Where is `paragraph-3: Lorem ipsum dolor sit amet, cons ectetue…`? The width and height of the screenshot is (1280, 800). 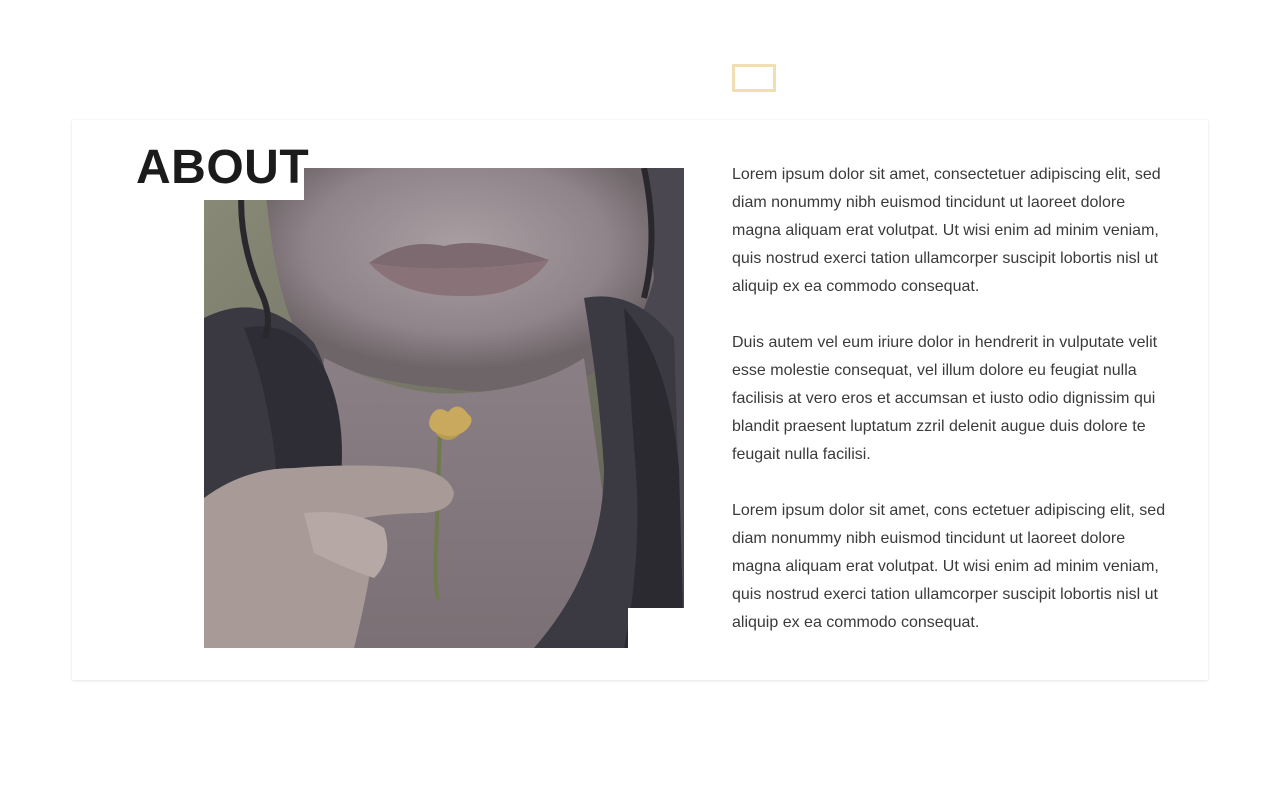
paragraph-3: Lorem ipsum dolor sit amet, cons ectetue… is located at coordinates (949, 566).